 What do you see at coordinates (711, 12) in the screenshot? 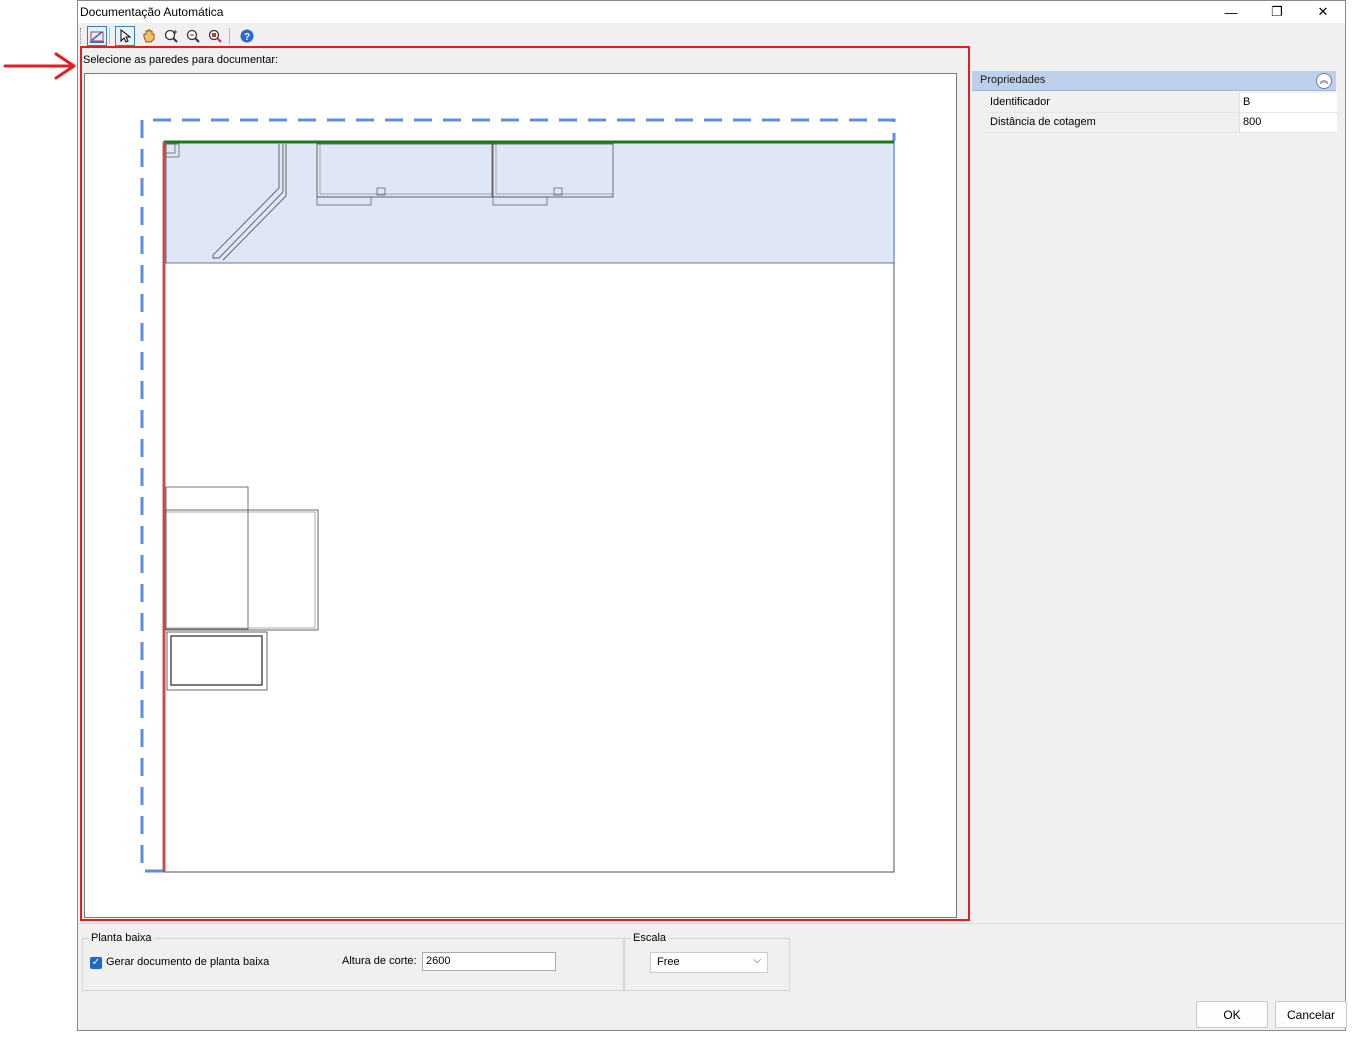
I see `title-bar: Documentação Automática — ❐ ✕` at bounding box center [711, 12].